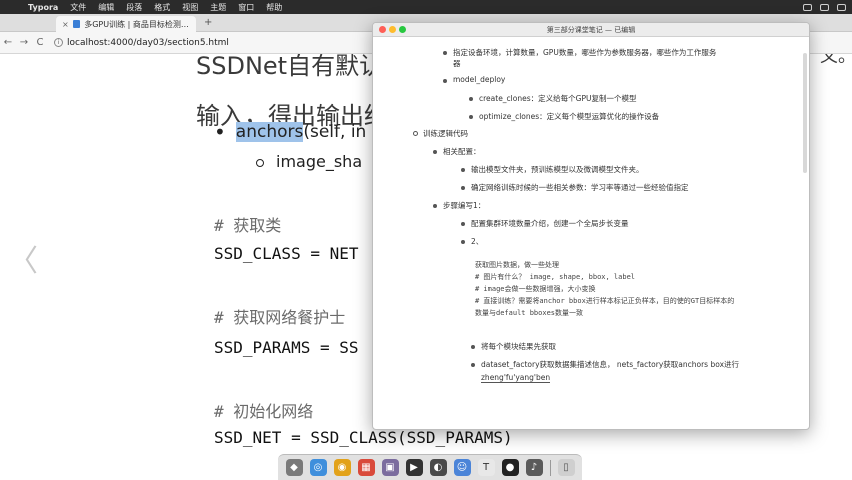  Describe the element at coordinates (529, 313) in the screenshot. I see `code-line-bboxes: 数量与default bboxes数量一致` at that location.